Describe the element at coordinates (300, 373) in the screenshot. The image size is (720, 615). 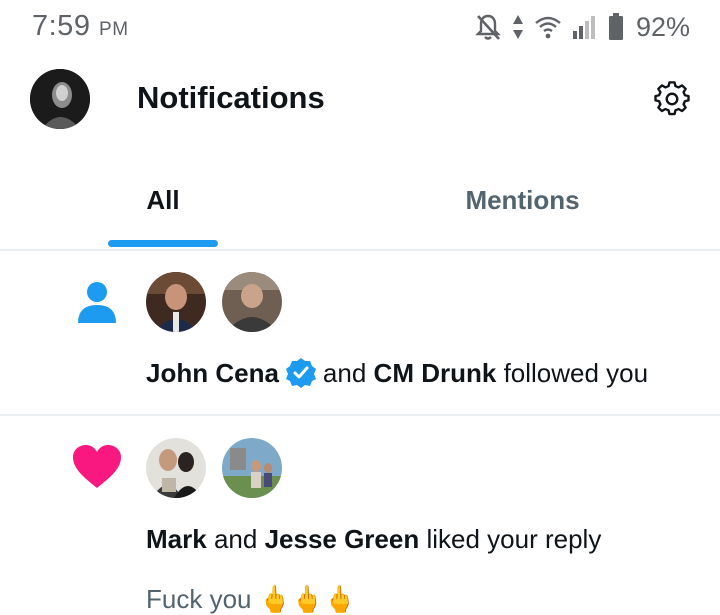
I see `verified-badge-icon` at that location.